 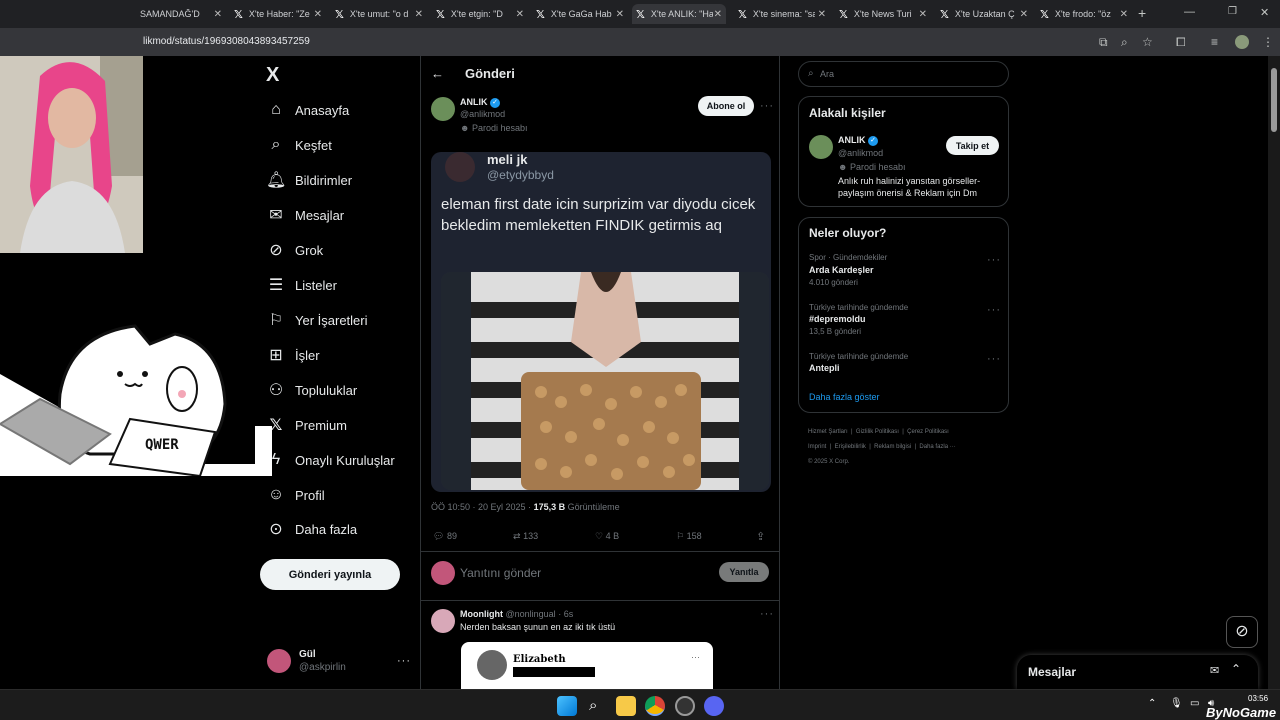 I want to click on footer-link: Erişilebilirlik, so click(x=850, y=447).